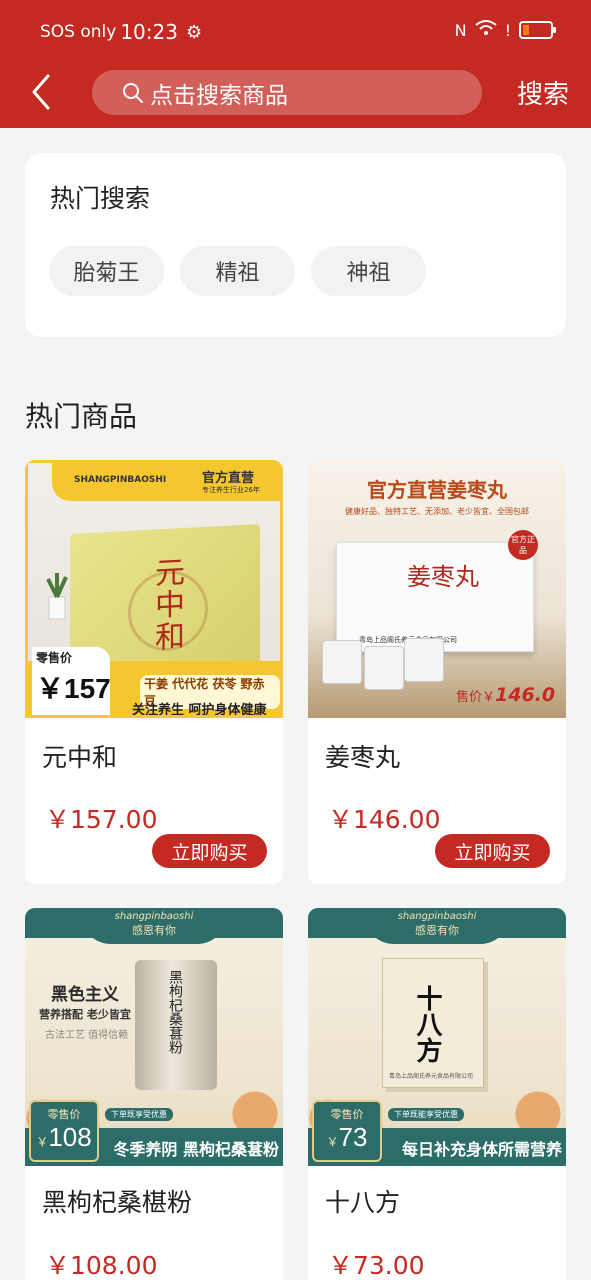  Describe the element at coordinates (363, 1202) in the screenshot. I see `product-name: 十八方` at that location.